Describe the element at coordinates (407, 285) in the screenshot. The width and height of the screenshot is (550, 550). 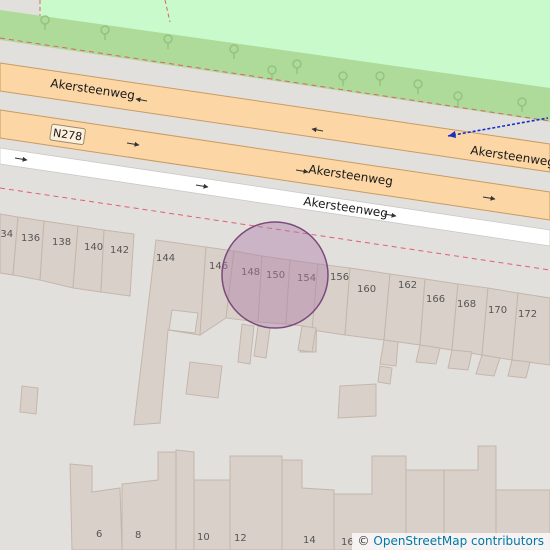
I see `house-number: 162` at that location.